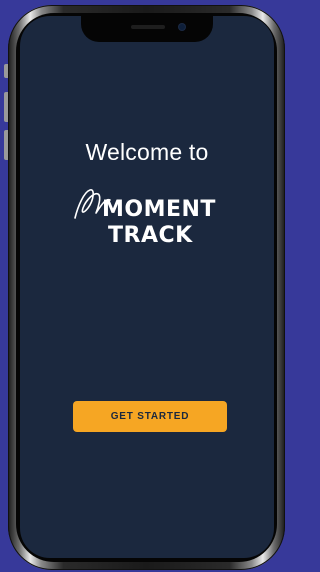 The width and height of the screenshot is (320, 572). I want to click on side-button-volume-up, so click(6, 107).